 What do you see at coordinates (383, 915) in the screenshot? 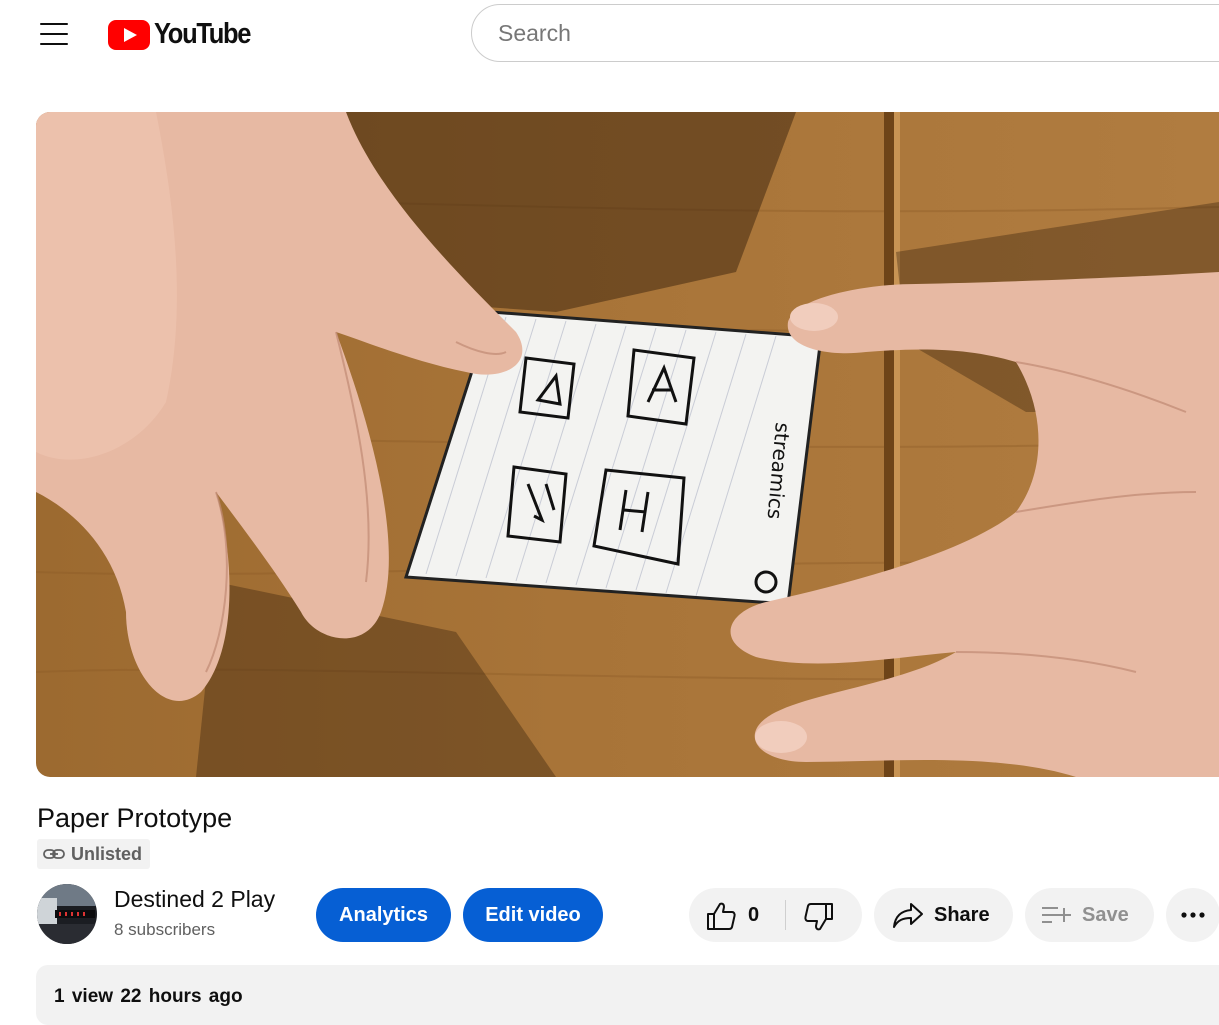
I see `analytics-button: Analytics` at bounding box center [383, 915].